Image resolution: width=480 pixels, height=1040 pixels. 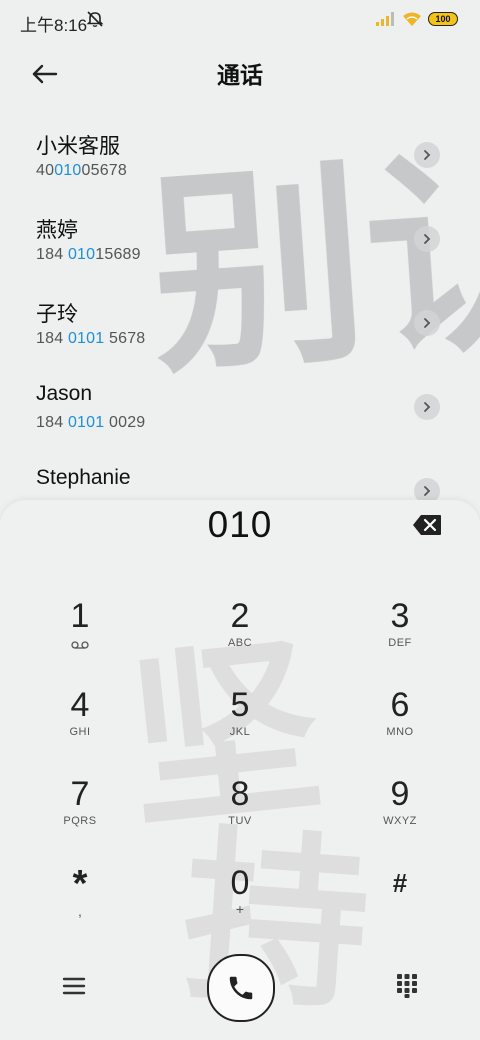 What do you see at coordinates (81, 170) in the screenshot?
I see `contact-number: 4001005678` at bounding box center [81, 170].